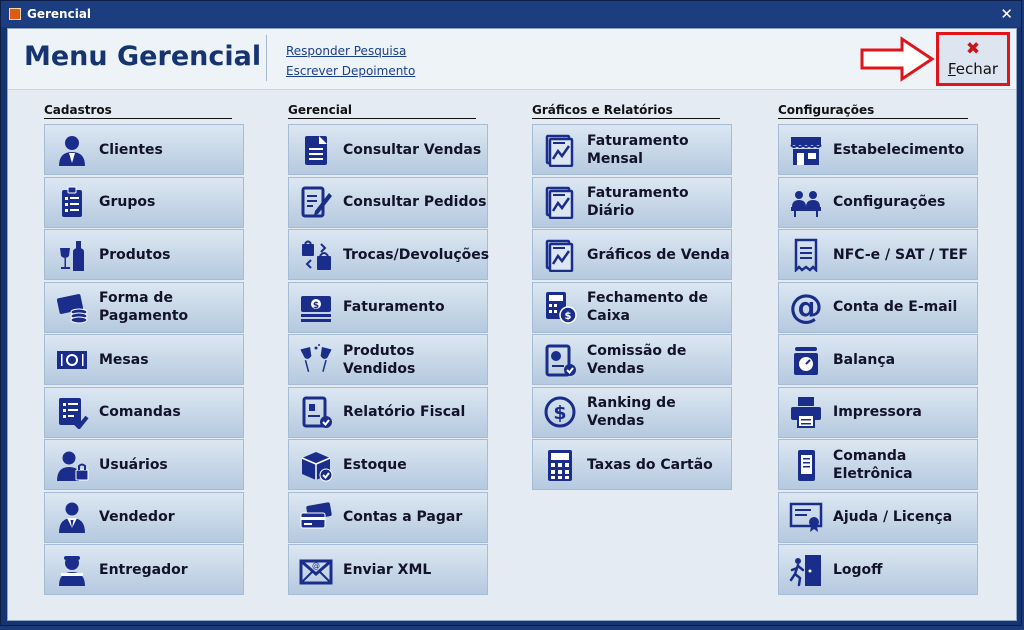  Describe the element at coordinates (973, 68) in the screenshot. I see `fechar-label: Fechar` at that location.